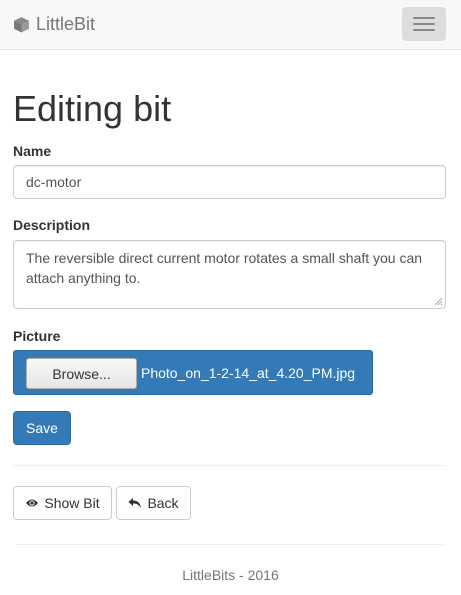 This screenshot has width=461, height=595. I want to click on description-label: Description, so click(52, 225).